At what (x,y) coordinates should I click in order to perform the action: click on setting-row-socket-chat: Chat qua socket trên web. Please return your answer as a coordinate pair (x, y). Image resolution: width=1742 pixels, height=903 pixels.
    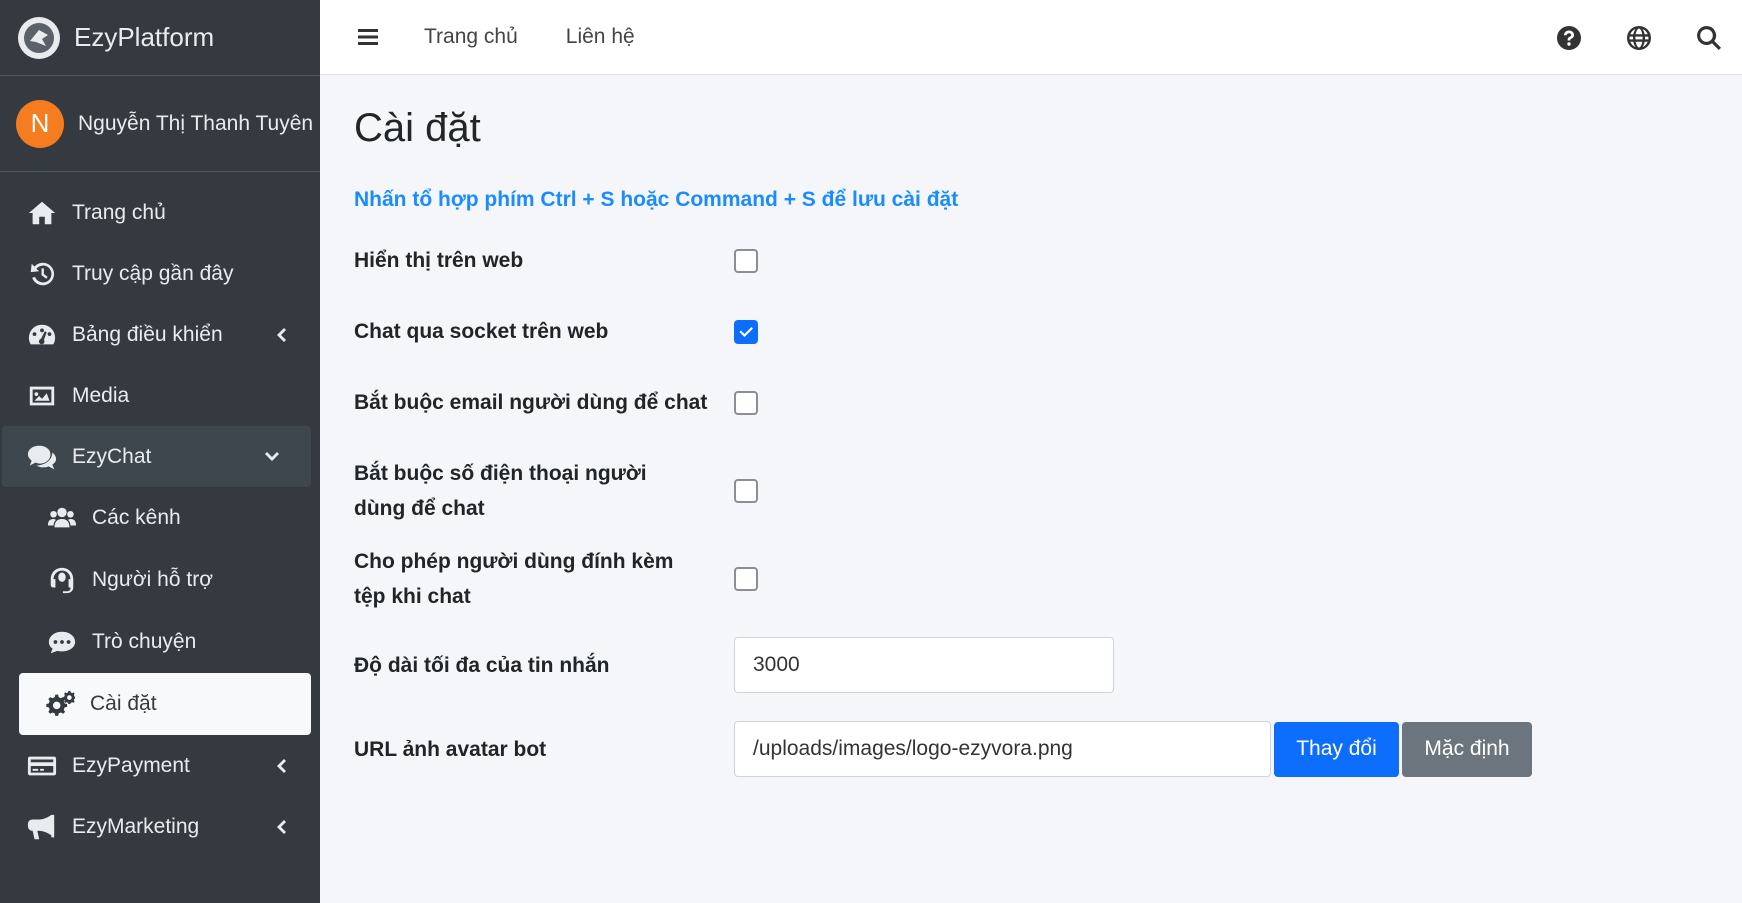
    Looking at the image, I should click on (1034, 331).